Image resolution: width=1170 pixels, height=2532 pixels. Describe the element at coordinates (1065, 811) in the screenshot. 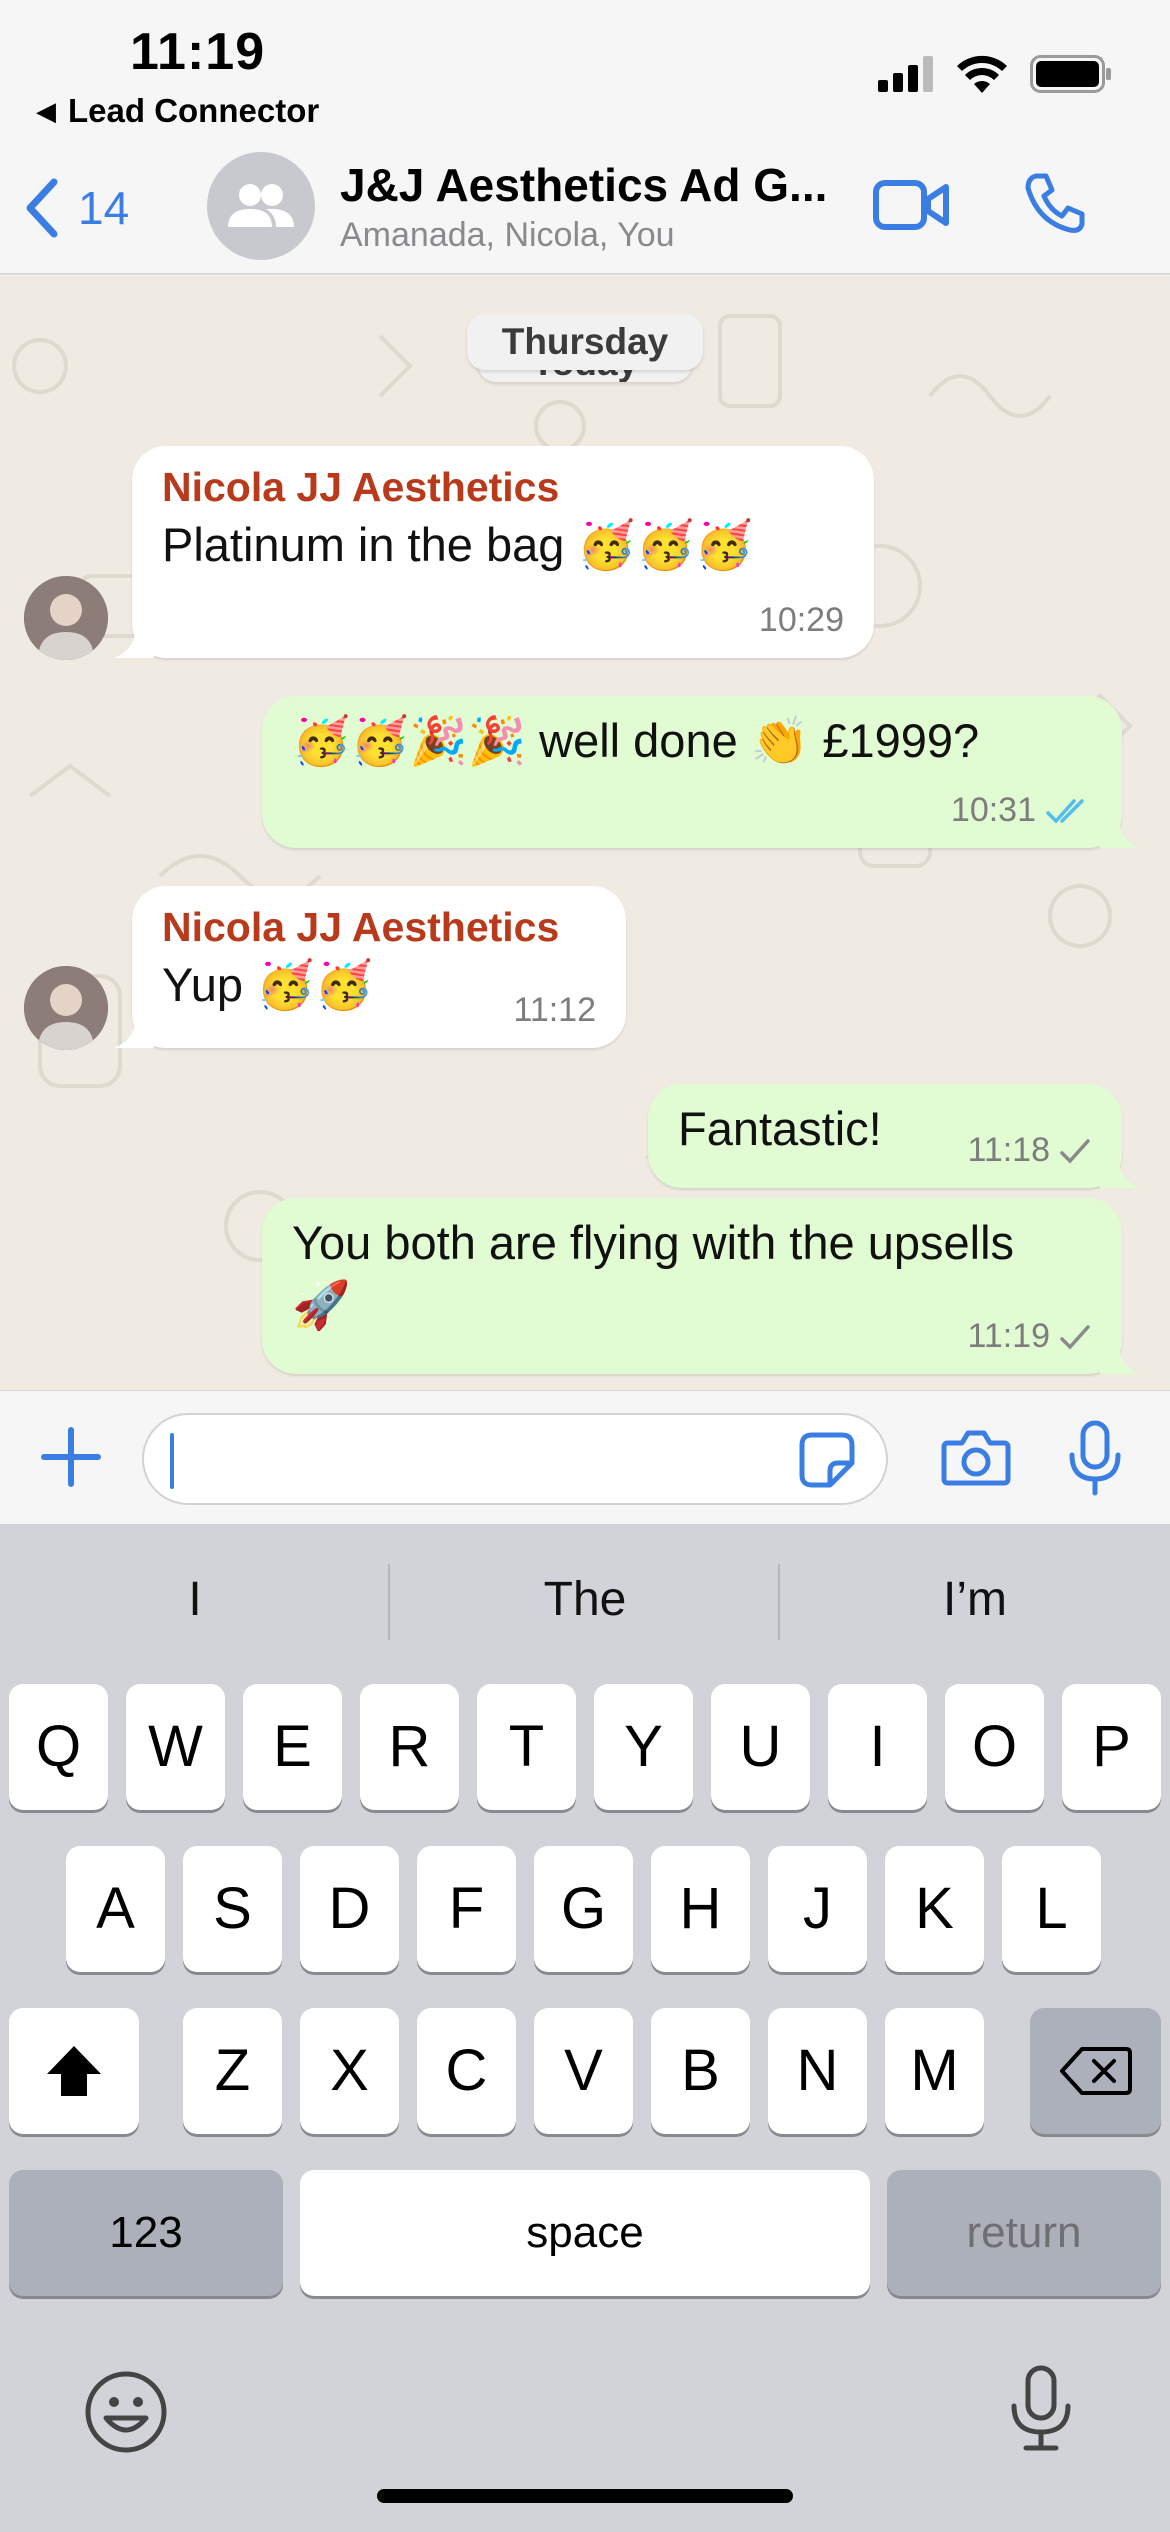

I see `double-check-read-icon` at that location.